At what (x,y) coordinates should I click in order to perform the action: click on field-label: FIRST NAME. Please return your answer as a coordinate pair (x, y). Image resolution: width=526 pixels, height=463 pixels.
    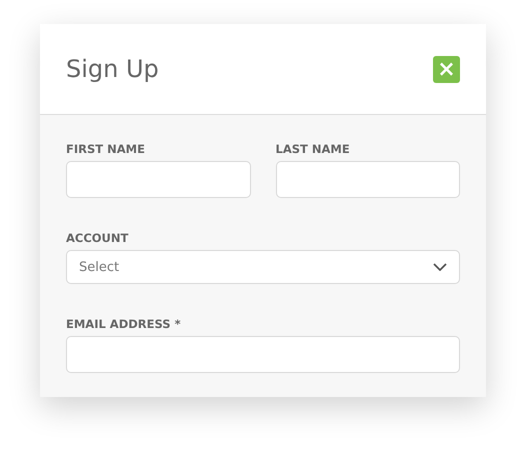
    Looking at the image, I should click on (105, 149).